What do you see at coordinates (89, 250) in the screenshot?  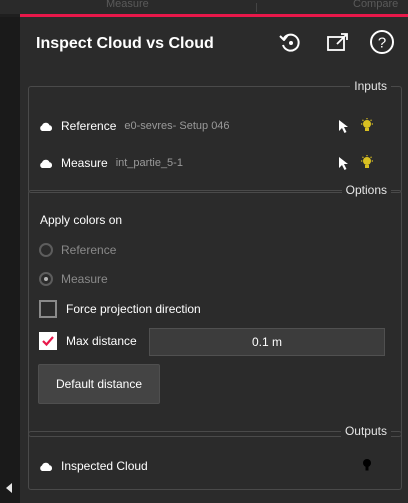 I see `radio-reference-label: Reference` at bounding box center [89, 250].